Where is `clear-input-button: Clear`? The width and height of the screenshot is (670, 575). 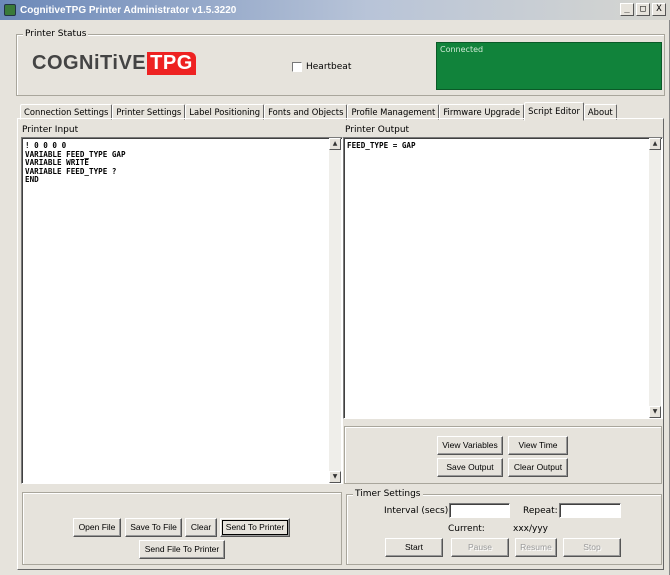
clear-input-button: Clear is located at coordinates (201, 527).